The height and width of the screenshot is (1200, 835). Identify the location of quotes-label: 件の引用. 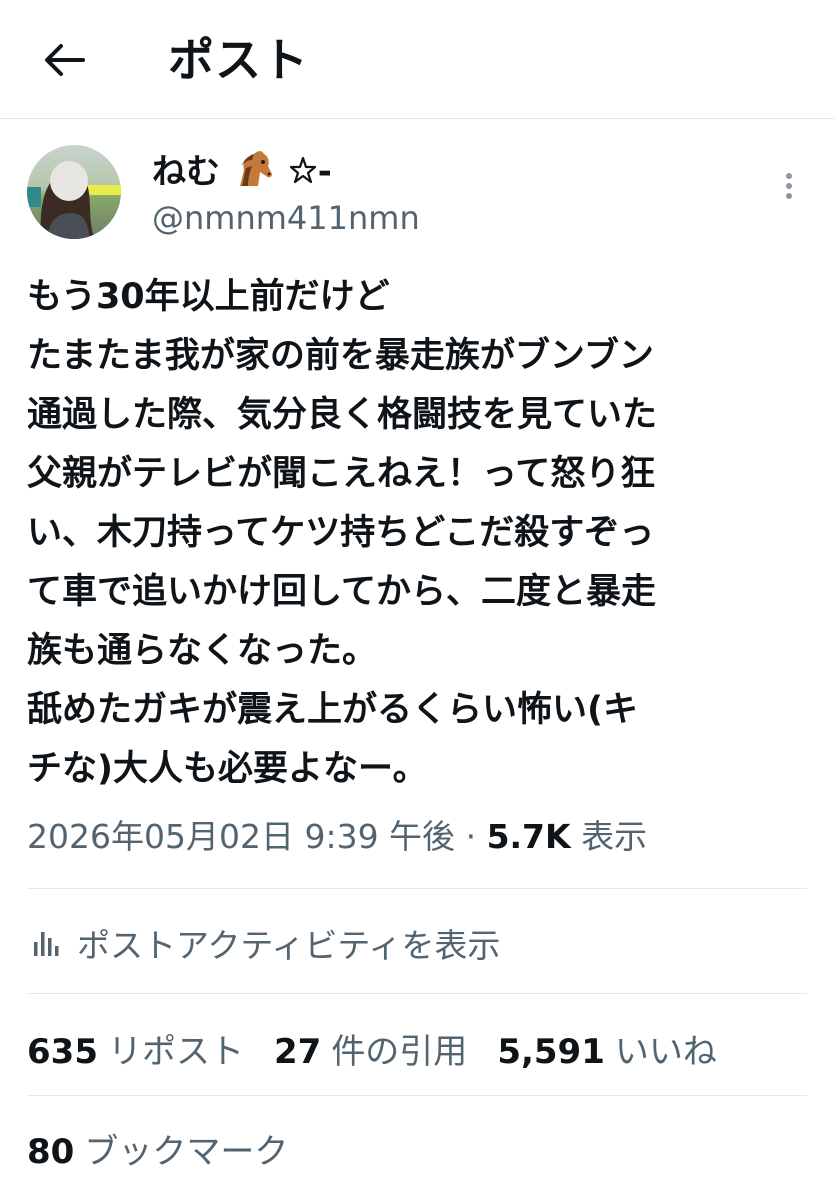
(399, 1051).